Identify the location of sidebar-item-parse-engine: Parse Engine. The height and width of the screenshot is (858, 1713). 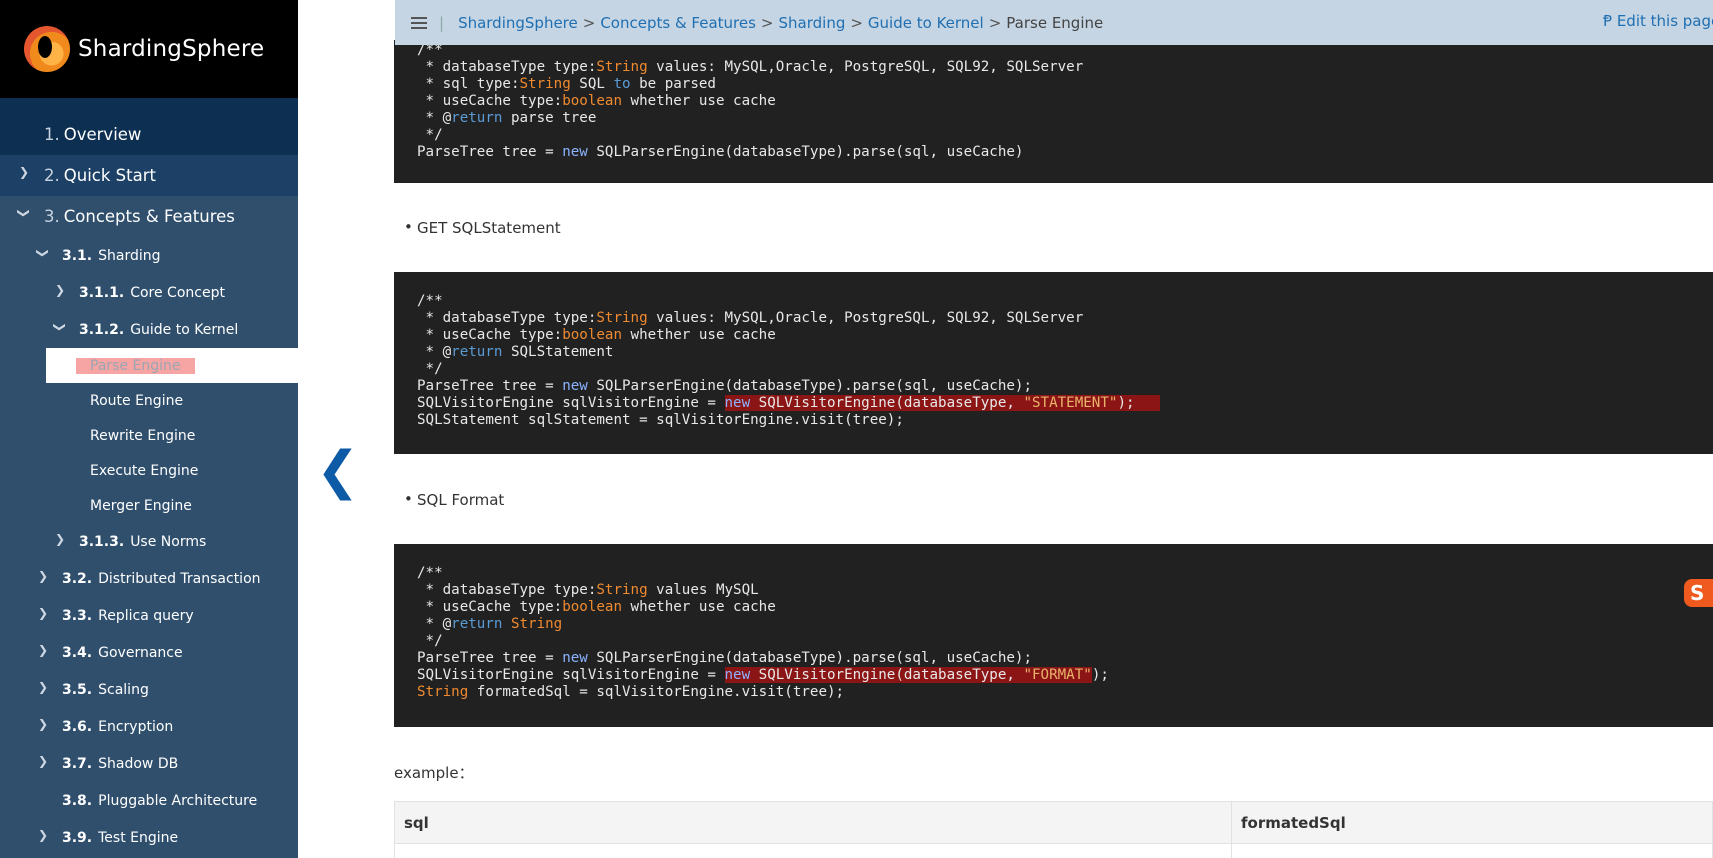
(172, 365).